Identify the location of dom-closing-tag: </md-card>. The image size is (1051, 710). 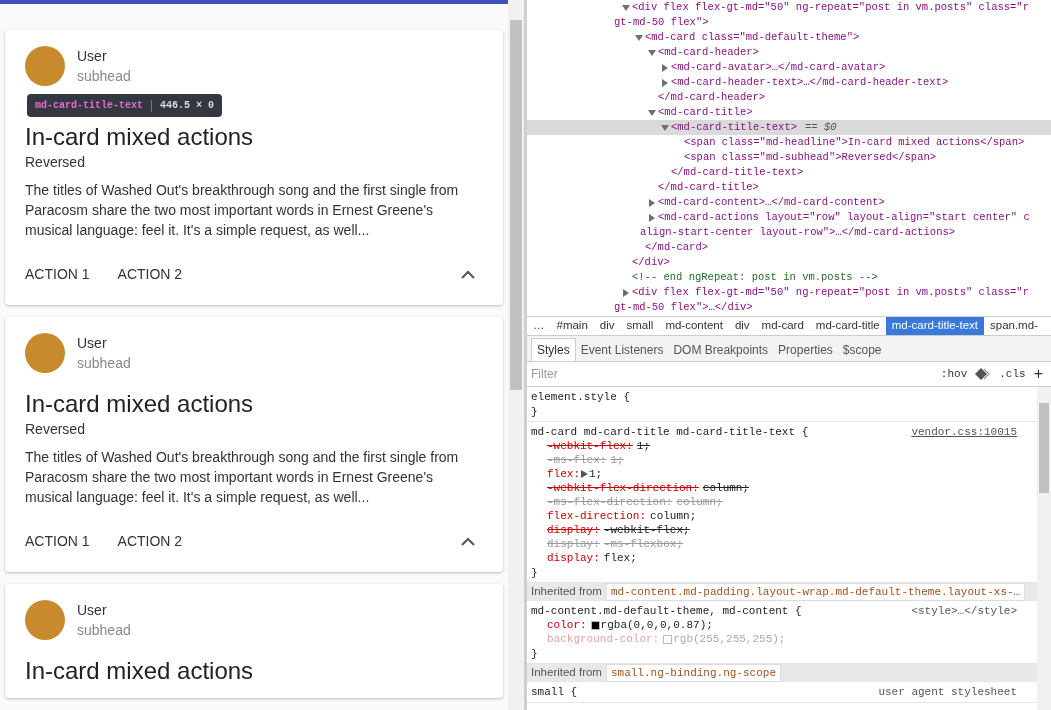
(676, 247).